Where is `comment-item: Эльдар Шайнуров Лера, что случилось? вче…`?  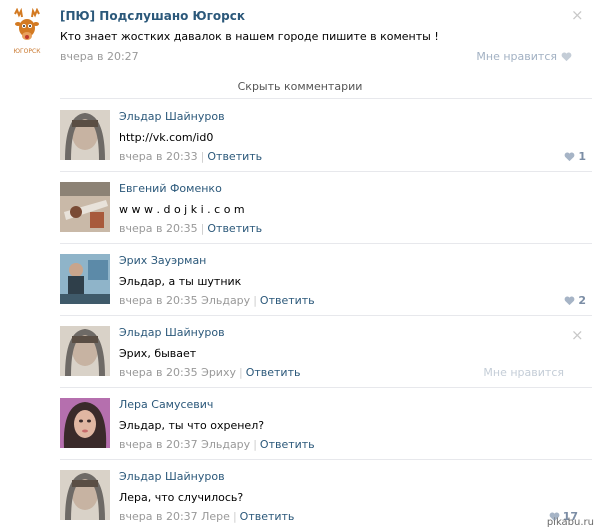
comment-item: Эльдар Шайнуров Лера, что случилось? вче… is located at coordinates (300, 496).